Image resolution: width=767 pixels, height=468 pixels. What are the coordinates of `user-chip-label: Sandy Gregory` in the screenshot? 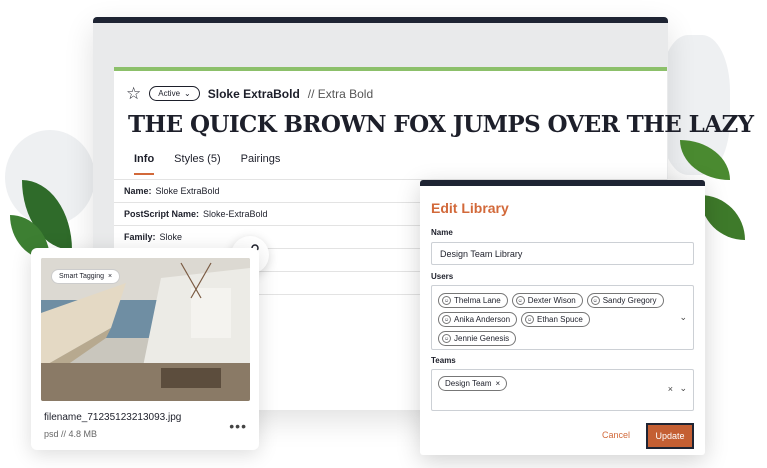 It's located at (629, 300).